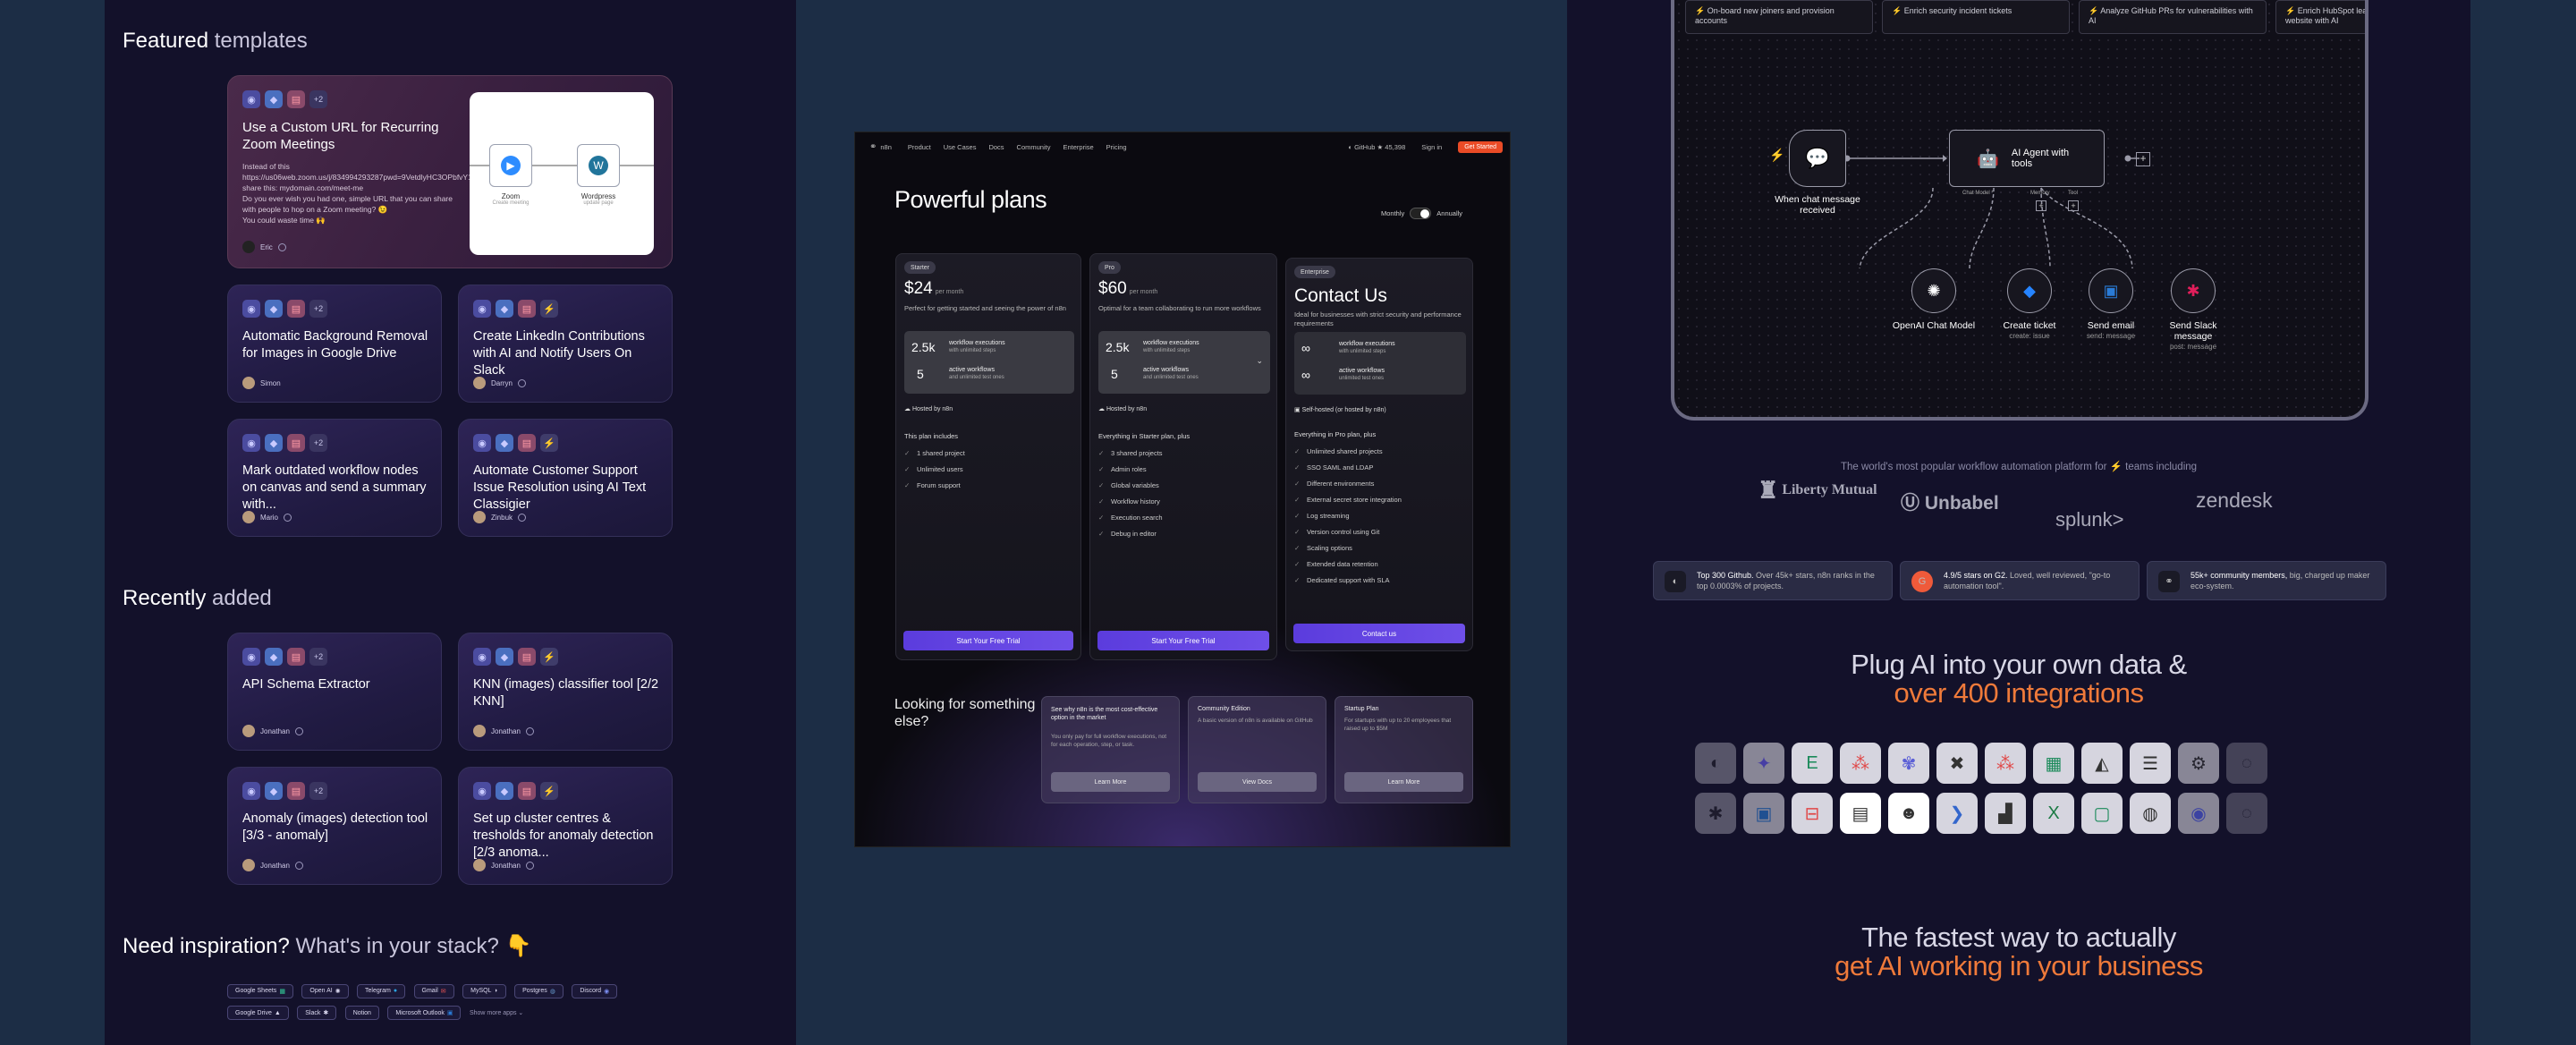  What do you see at coordinates (258, 1013) in the screenshot?
I see `app-tag: Google Drive ▲` at bounding box center [258, 1013].